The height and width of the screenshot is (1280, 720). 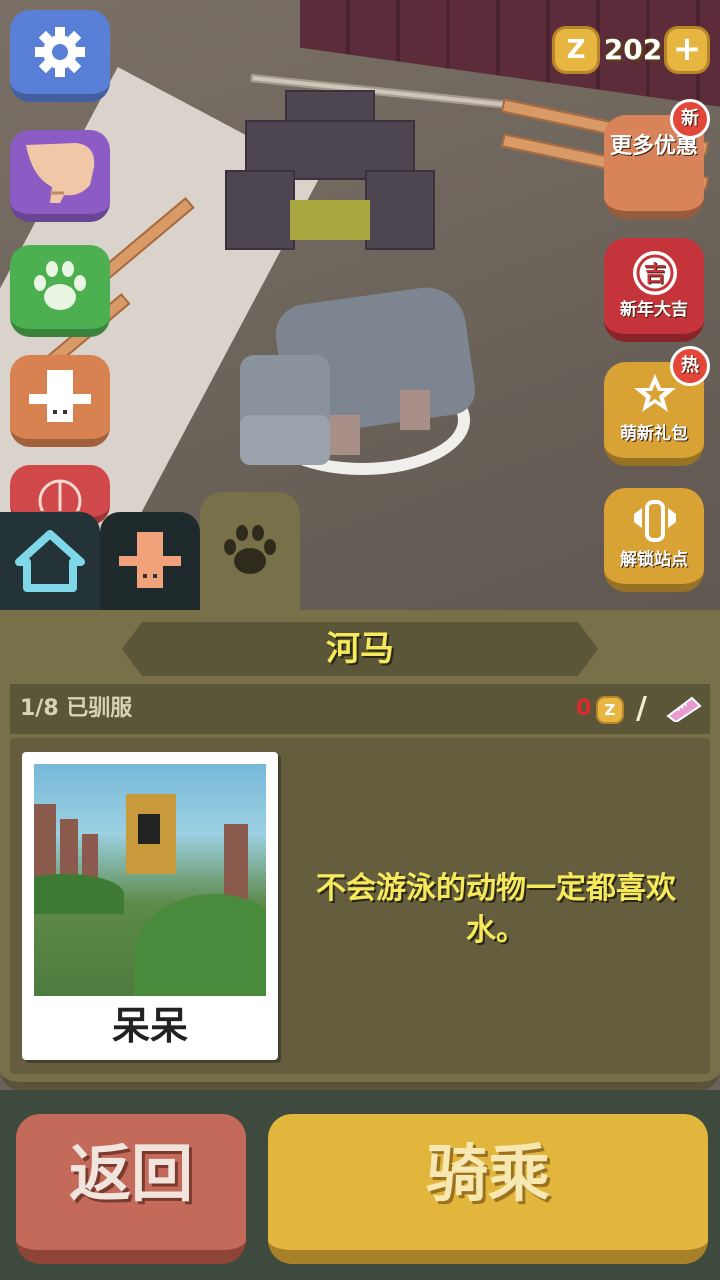 What do you see at coordinates (687, 50) in the screenshot?
I see `add-currency-button: +` at bounding box center [687, 50].